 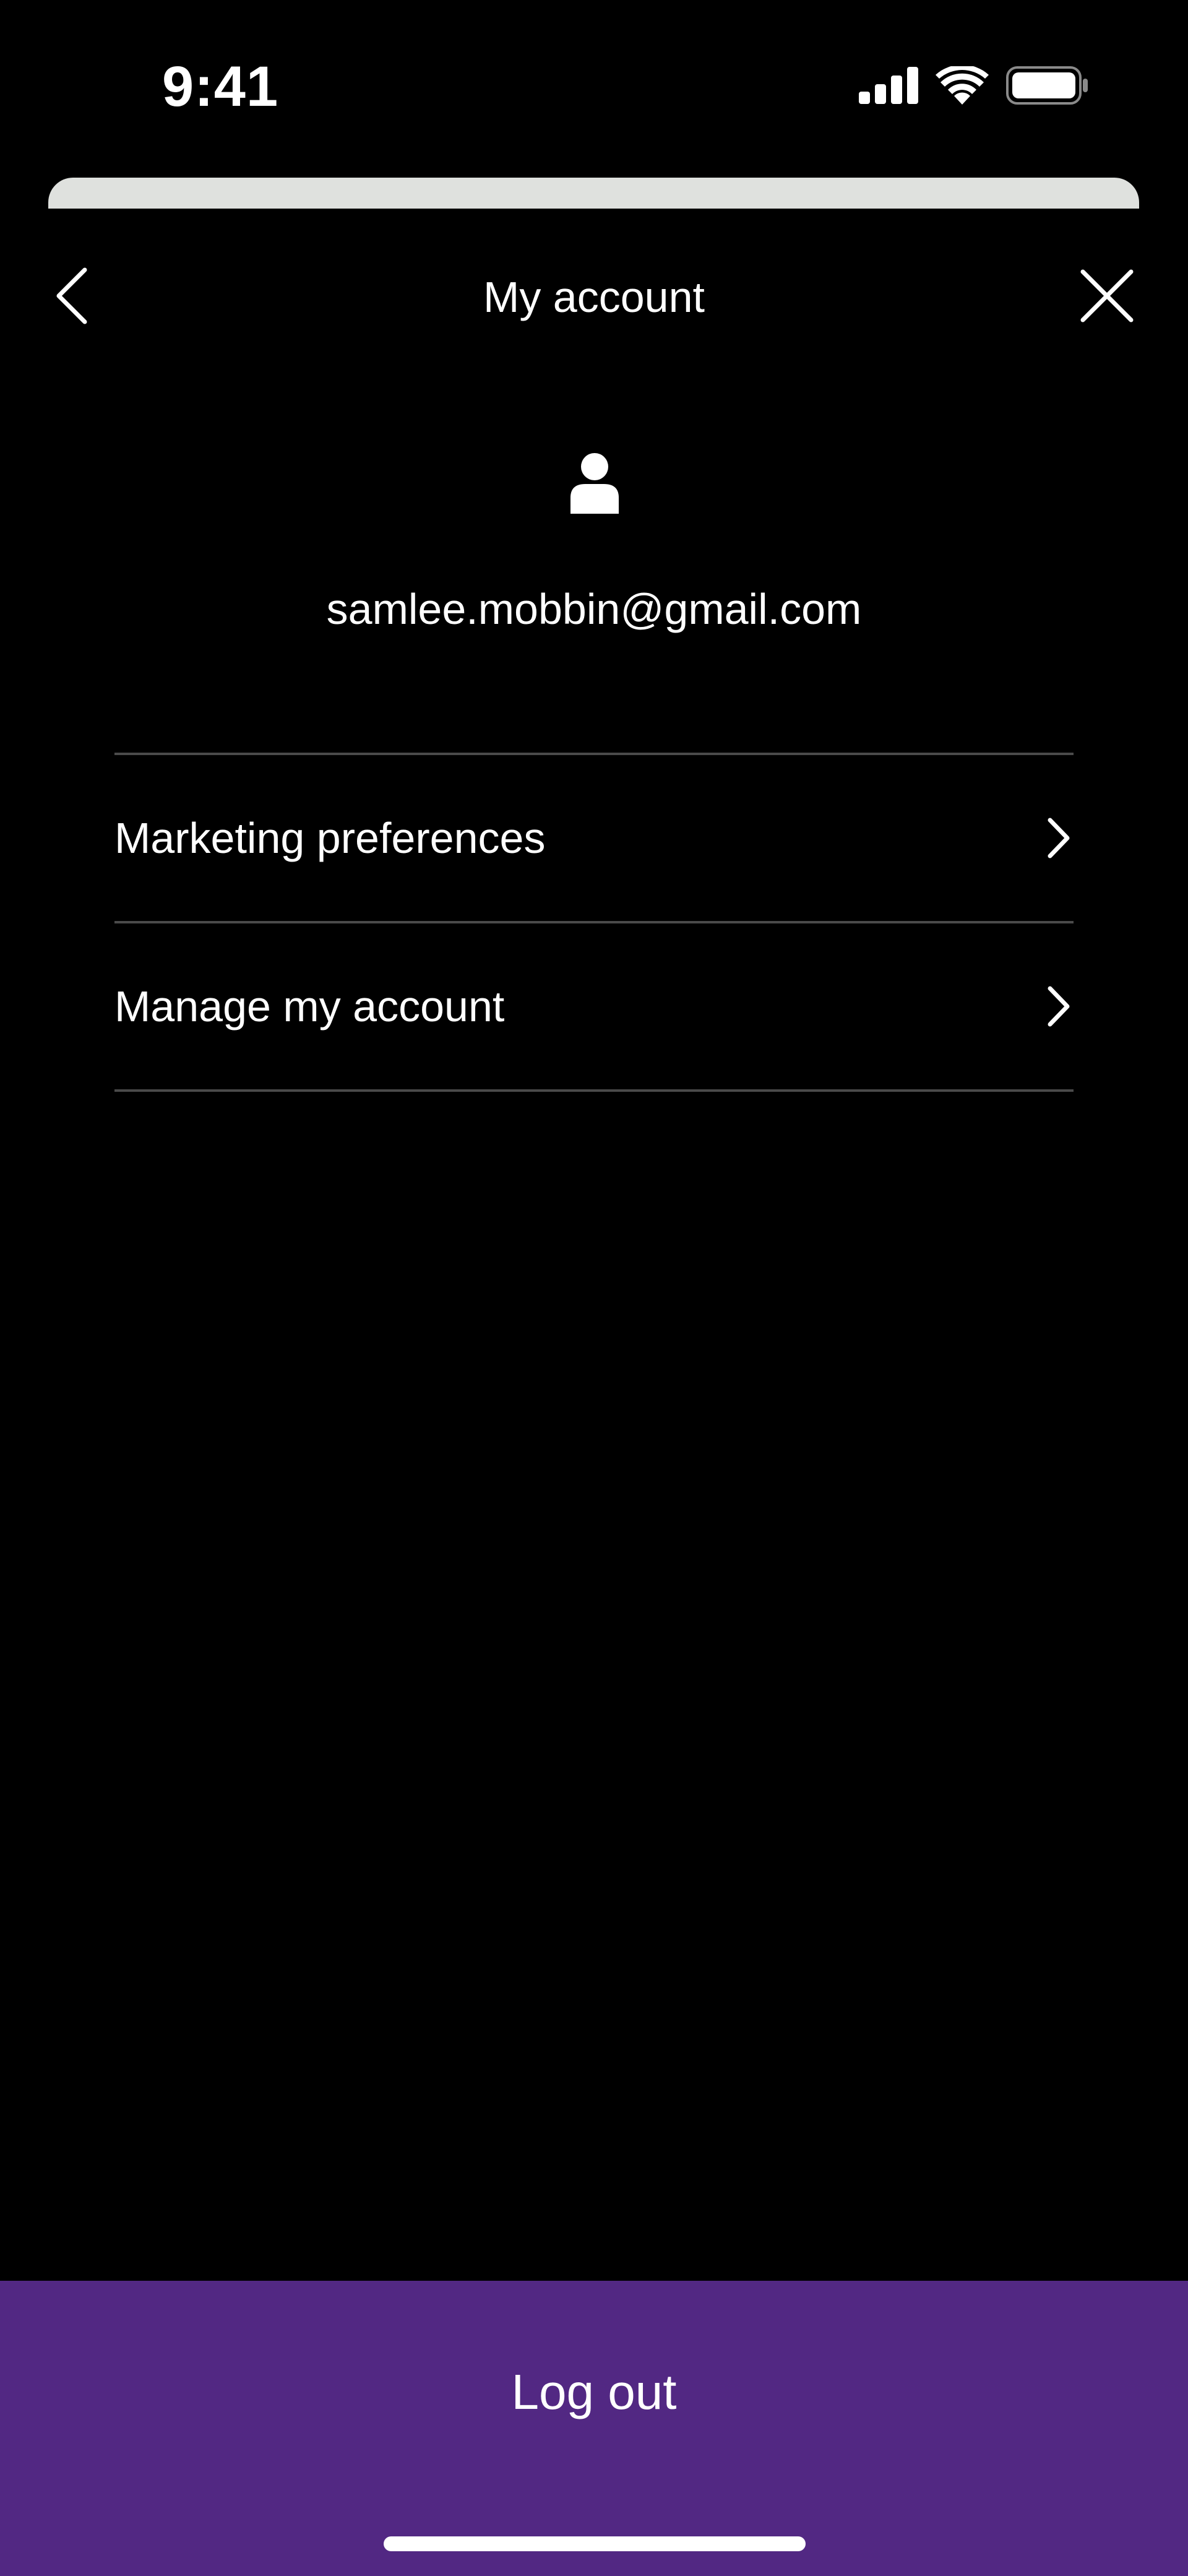 I want to click on close-button, so click(x=1107, y=297).